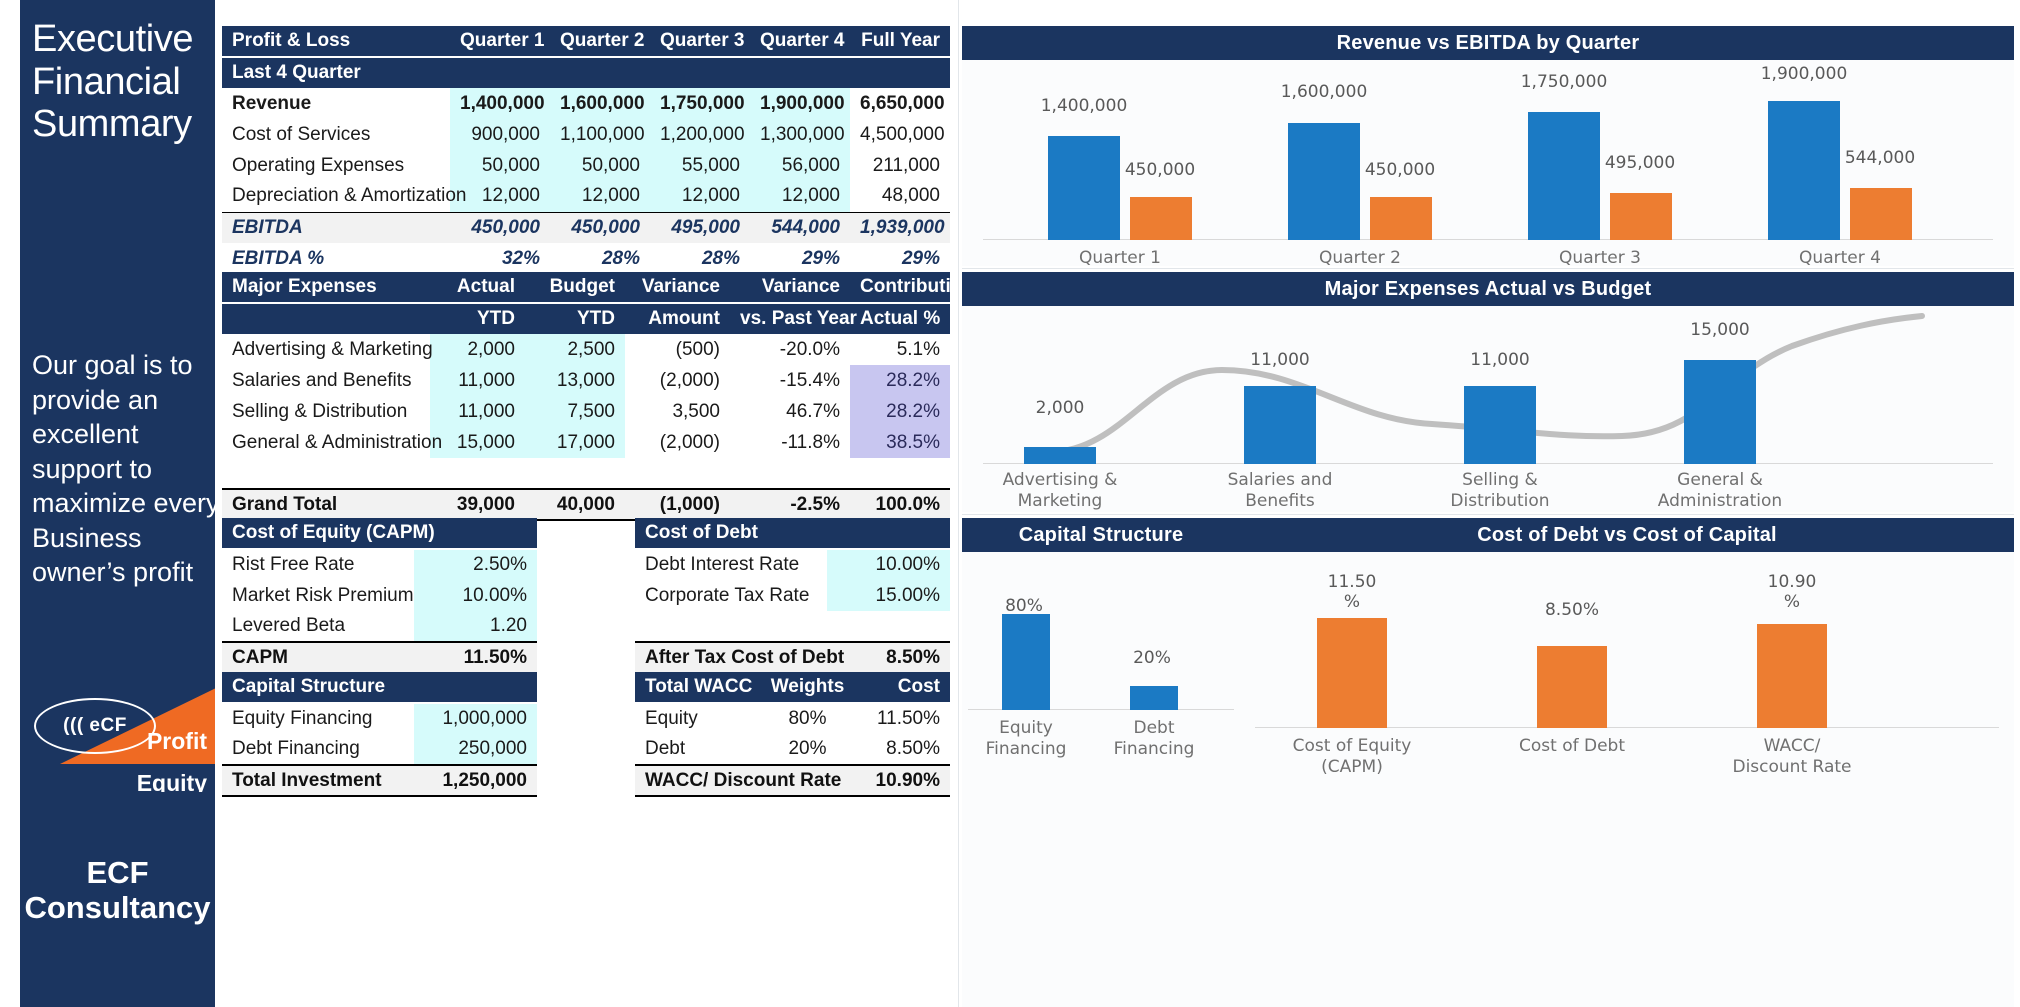 The height and width of the screenshot is (1007, 2020). What do you see at coordinates (477, 288) in the screenshot?
I see `me-col-actual: Actual` at bounding box center [477, 288].